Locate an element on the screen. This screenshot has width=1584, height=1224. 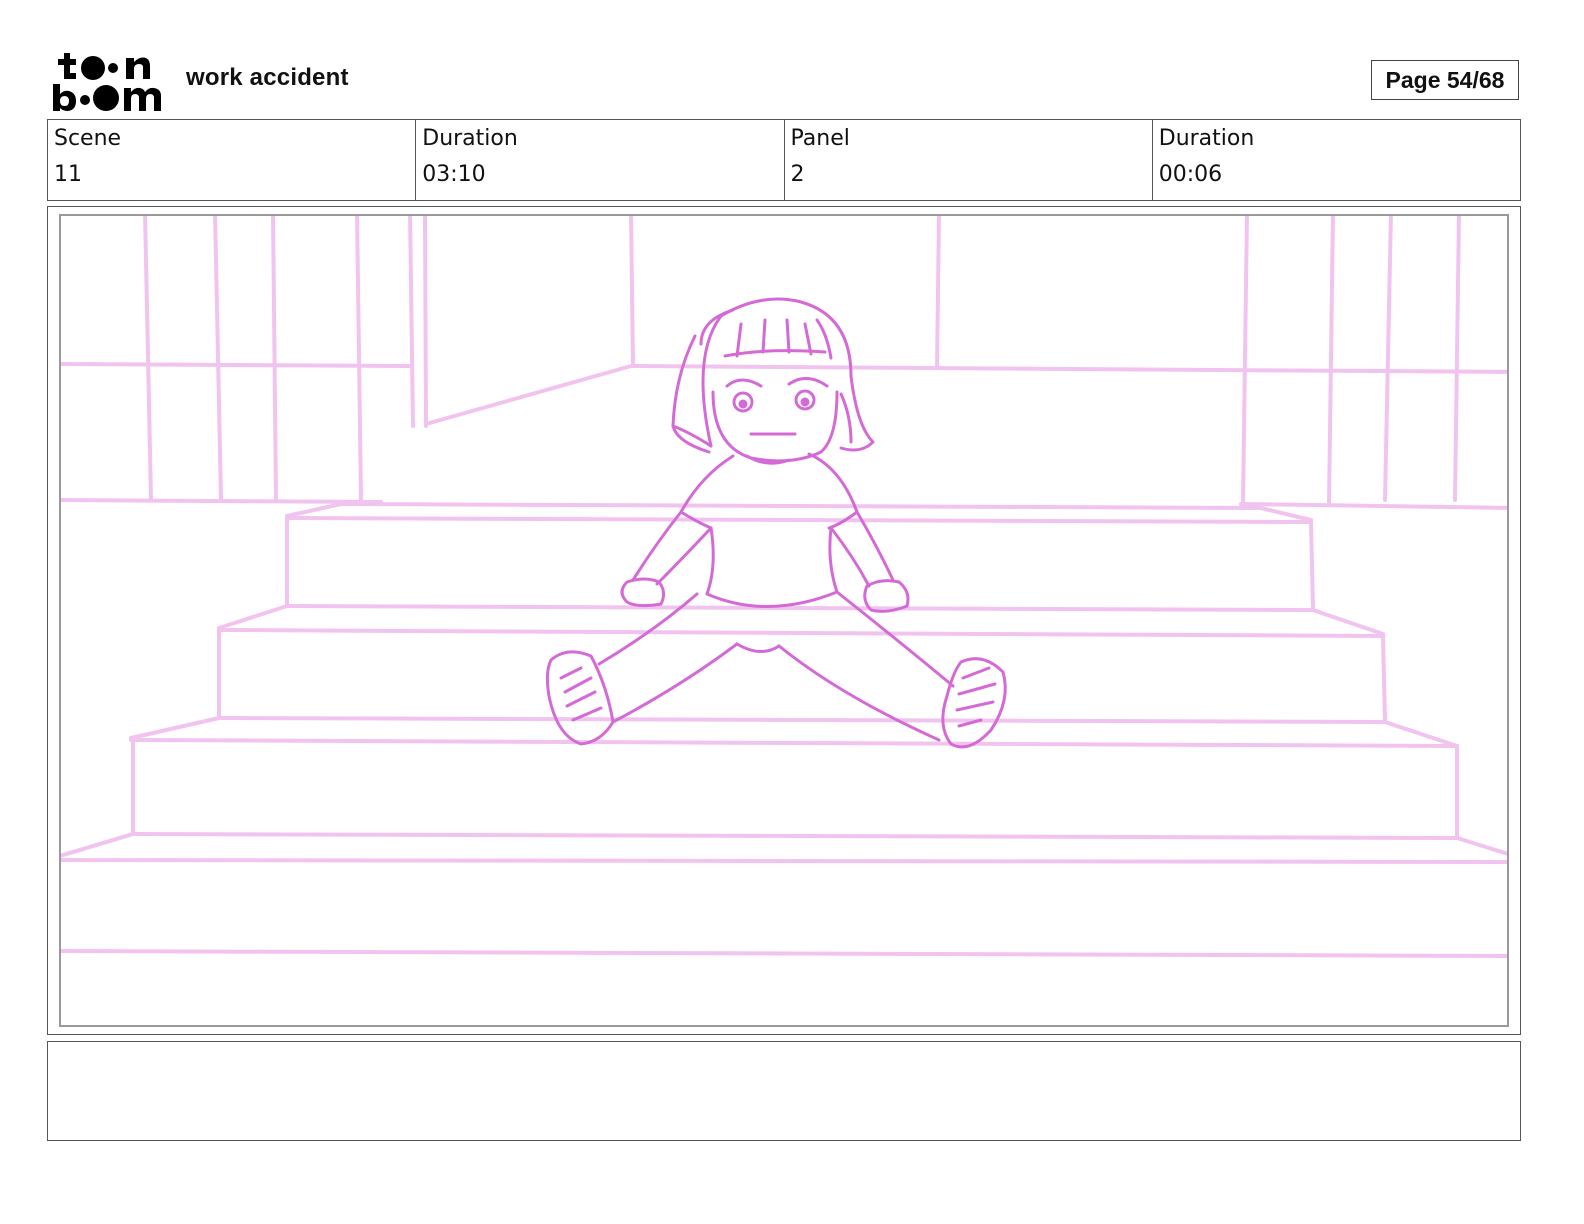
panel-cell: Panel 2 is located at coordinates (969, 160).